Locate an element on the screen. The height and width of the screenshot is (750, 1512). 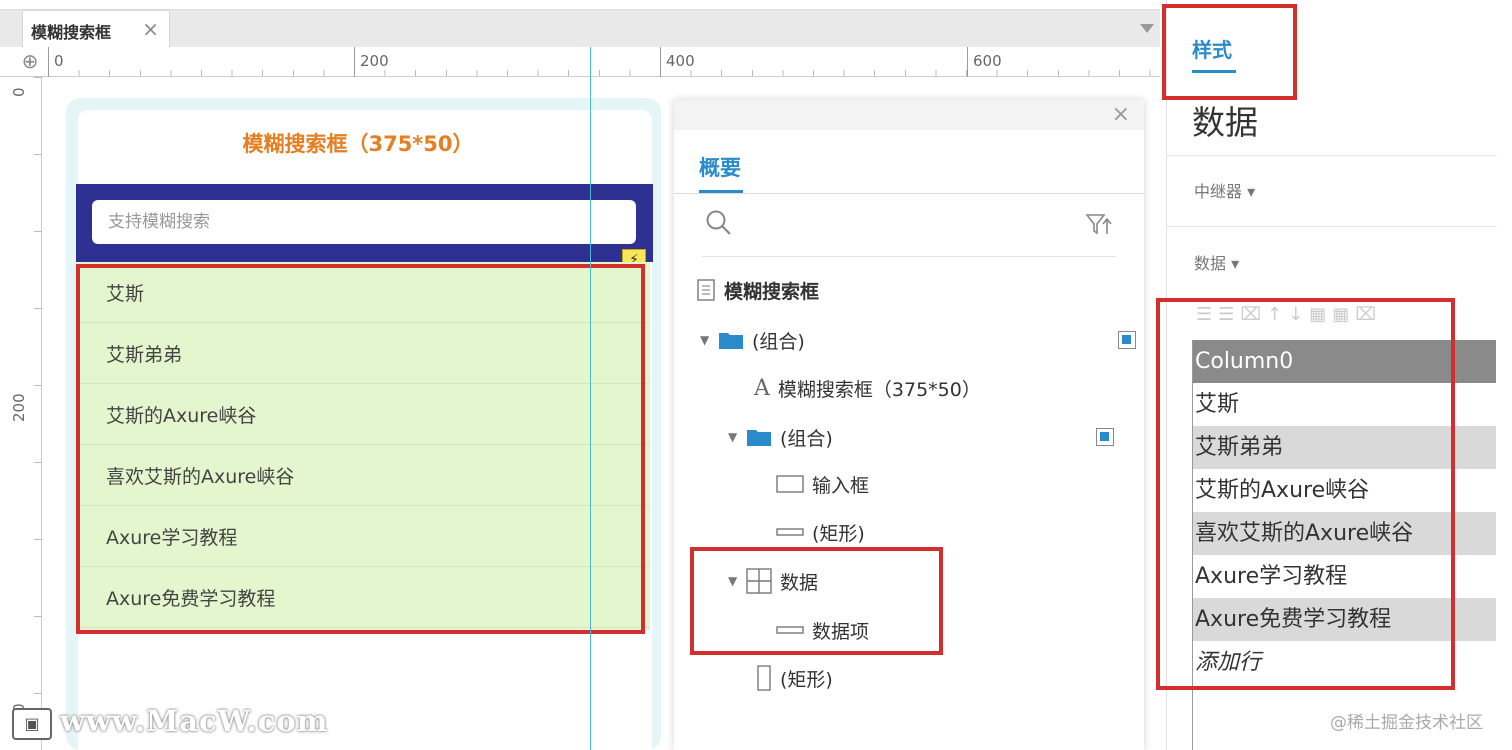
text-icon: A is located at coordinates (762, 388).